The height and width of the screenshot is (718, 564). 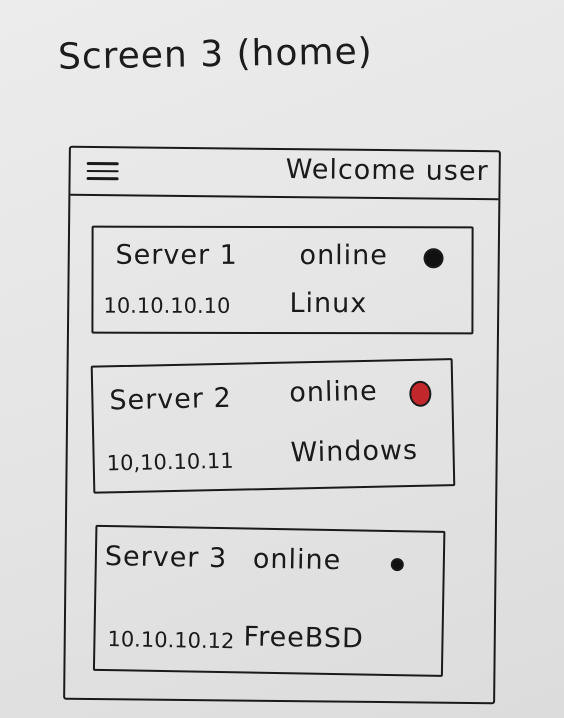 I want to click on server-name: Server 2, so click(x=171, y=399).